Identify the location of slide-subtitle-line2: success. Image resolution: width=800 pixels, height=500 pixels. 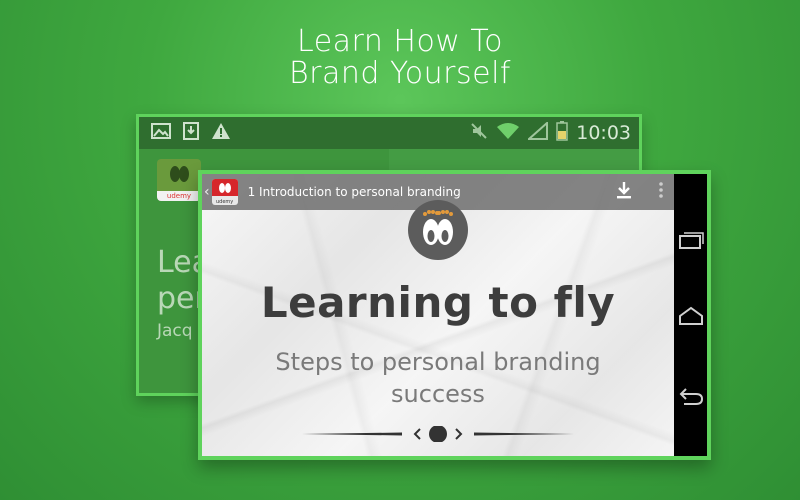
(438, 394).